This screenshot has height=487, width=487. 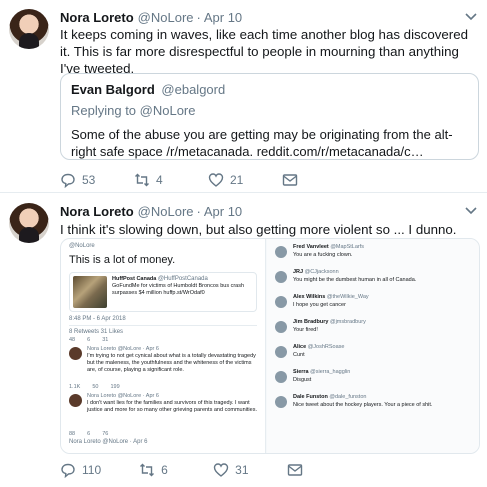 I want to click on quote-author-name: Evan Balgord, so click(x=113, y=89).